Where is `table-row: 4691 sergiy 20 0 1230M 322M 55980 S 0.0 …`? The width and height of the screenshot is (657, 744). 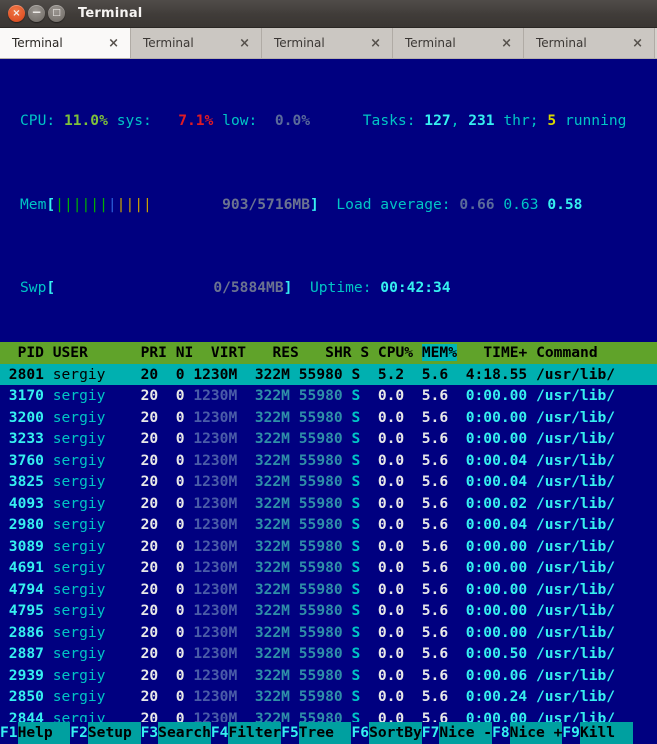 table-row: 4691 sergiy 20 0 1230M 322M 55980 S 0.0 … is located at coordinates (328, 568).